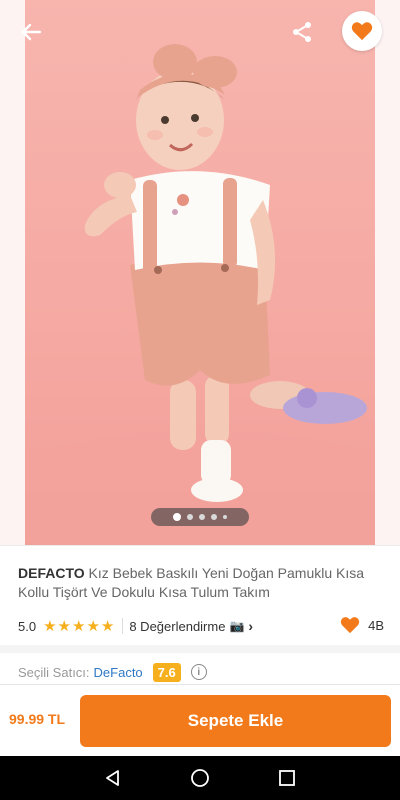 The image size is (400, 800). What do you see at coordinates (51, 573) in the screenshot?
I see `product-brand: DEFACTO` at bounding box center [51, 573].